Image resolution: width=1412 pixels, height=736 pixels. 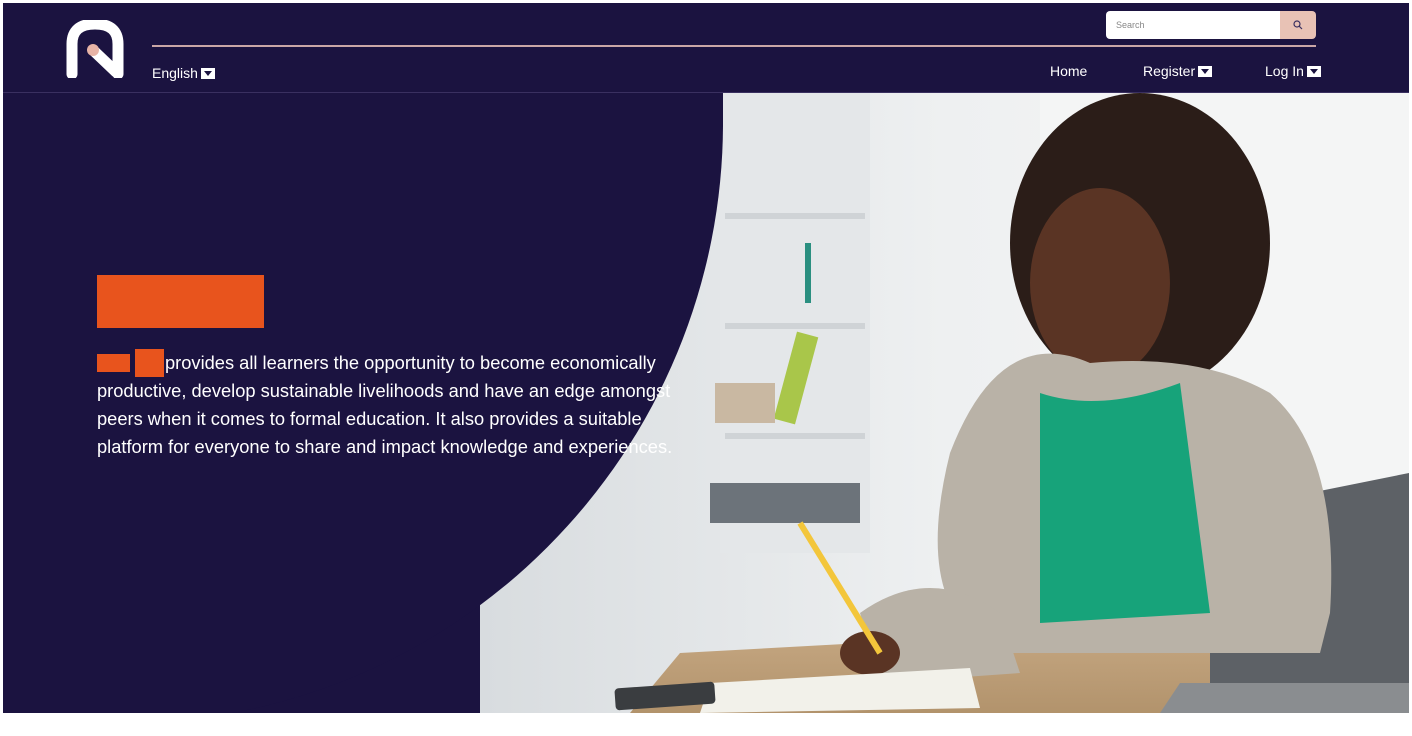 I want to click on hero-heading-placeholder, so click(x=180, y=301).